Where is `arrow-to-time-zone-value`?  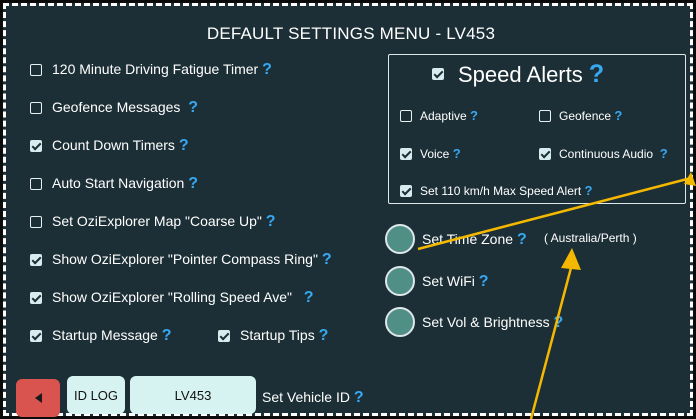 arrow-to-time-zone-value is located at coordinates (551, 341).